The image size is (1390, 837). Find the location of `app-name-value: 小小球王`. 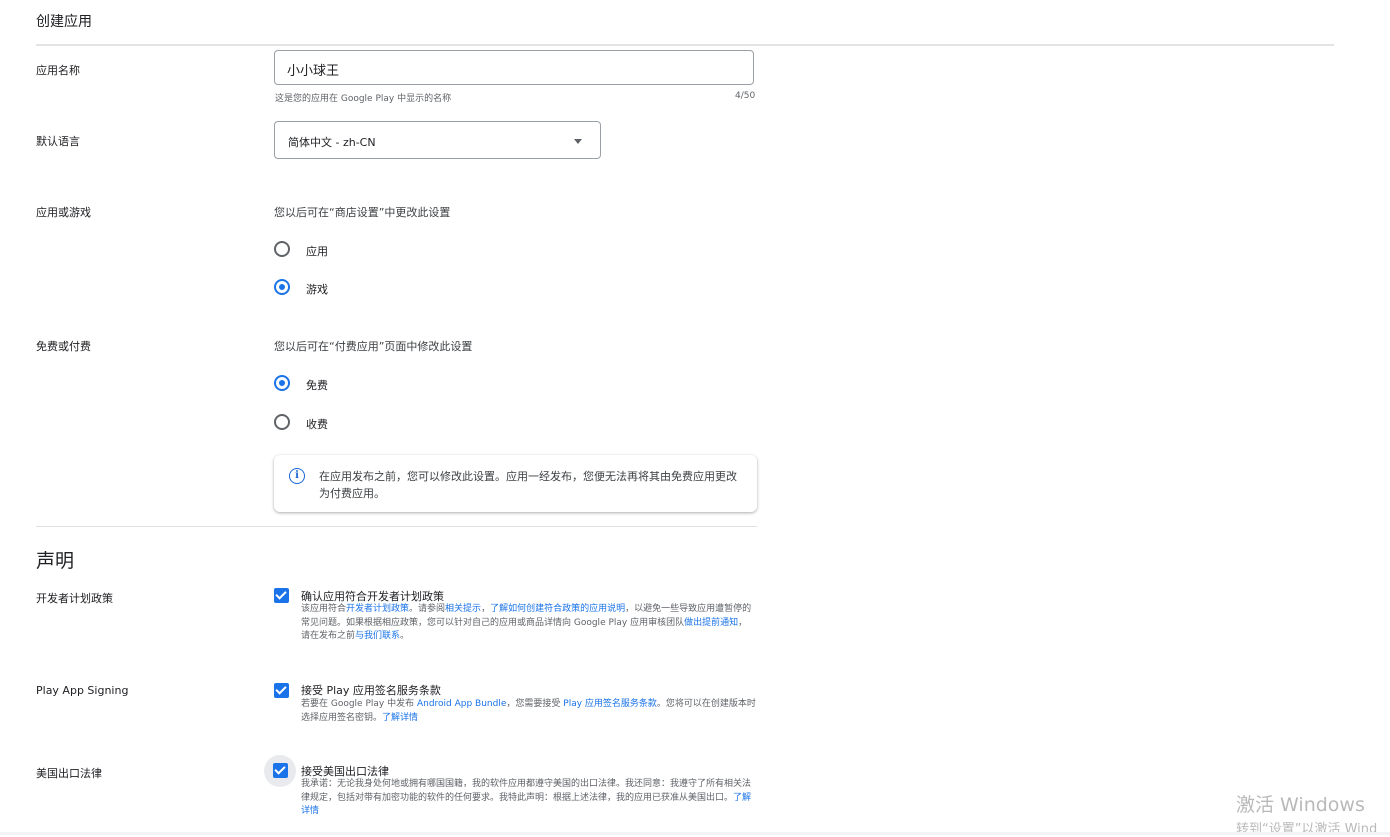

app-name-value: 小小球王 is located at coordinates (313, 71).